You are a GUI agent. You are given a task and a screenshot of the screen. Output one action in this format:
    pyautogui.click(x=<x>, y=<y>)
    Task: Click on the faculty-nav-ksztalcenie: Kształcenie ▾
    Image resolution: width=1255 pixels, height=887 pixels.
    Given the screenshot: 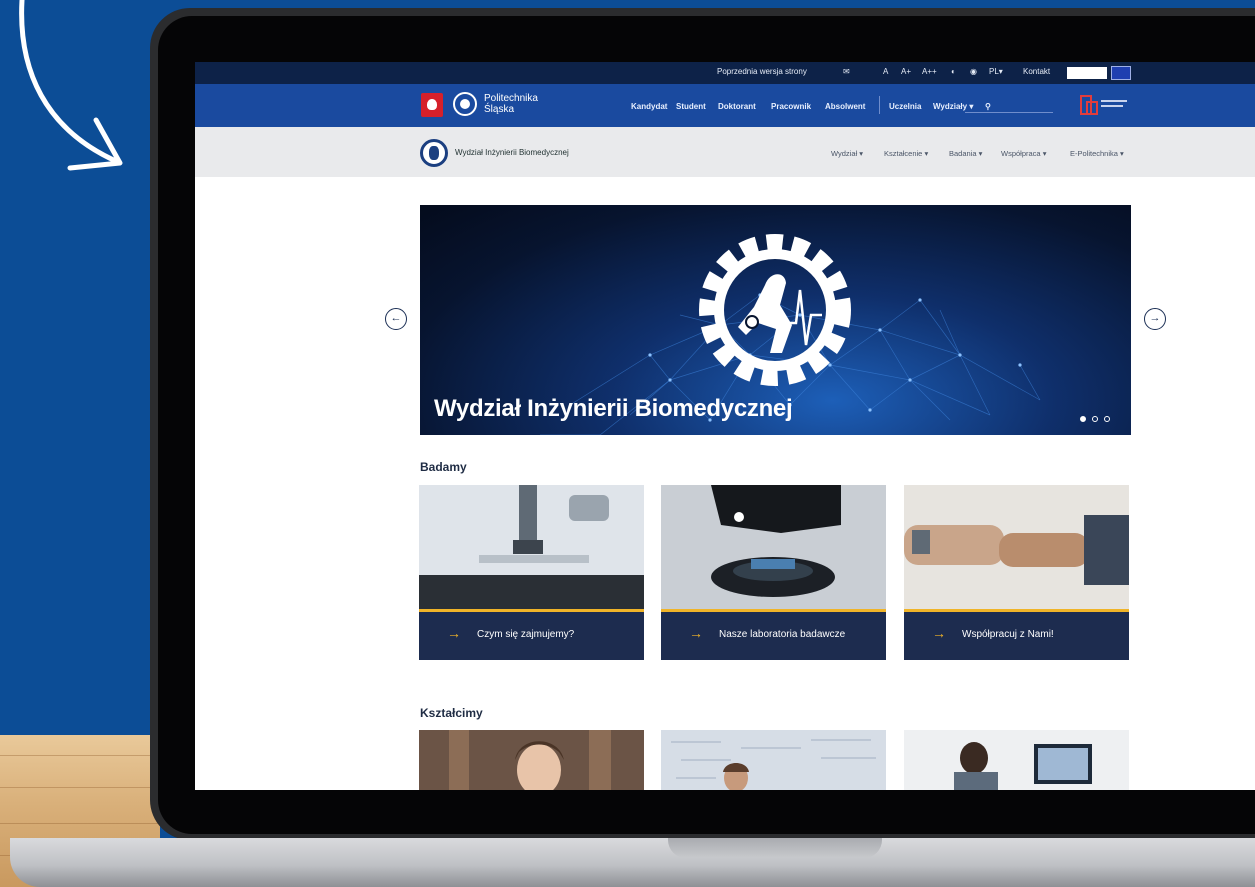 What is the action you would take?
    pyautogui.click(x=906, y=153)
    